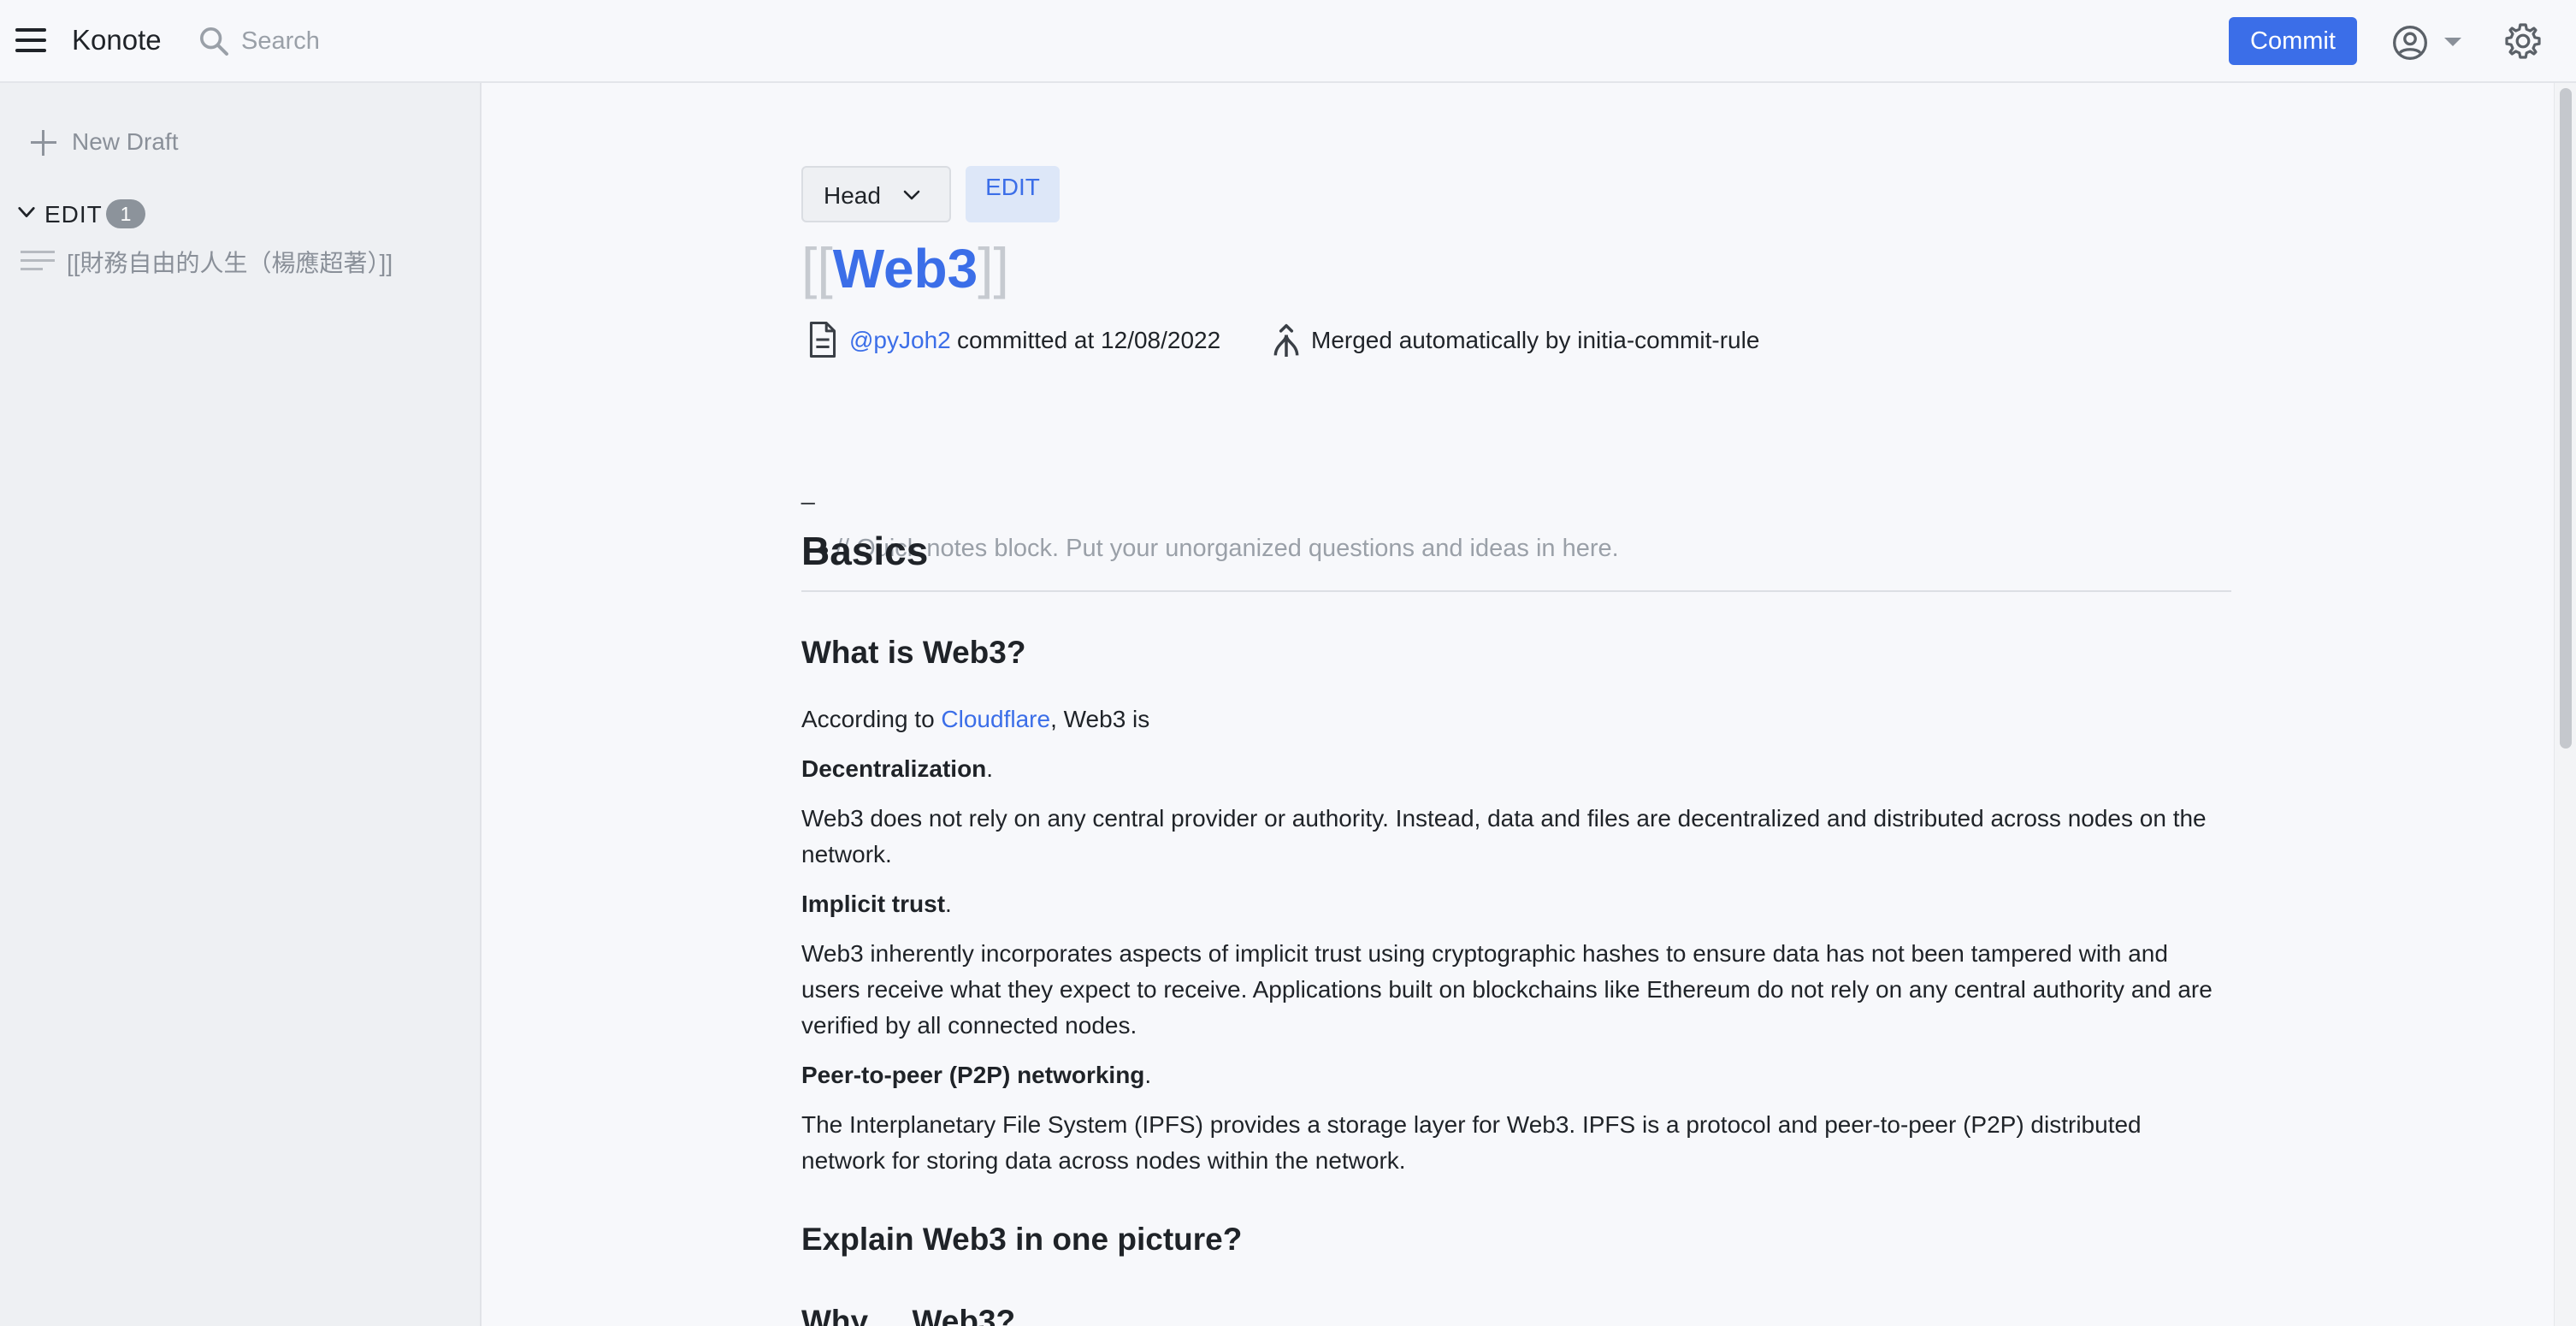 This screenshot has height=1326, width=2576. Describe the element at coordinates (125, 213) in the screenshot. I see `count-badge: 1` at that location.